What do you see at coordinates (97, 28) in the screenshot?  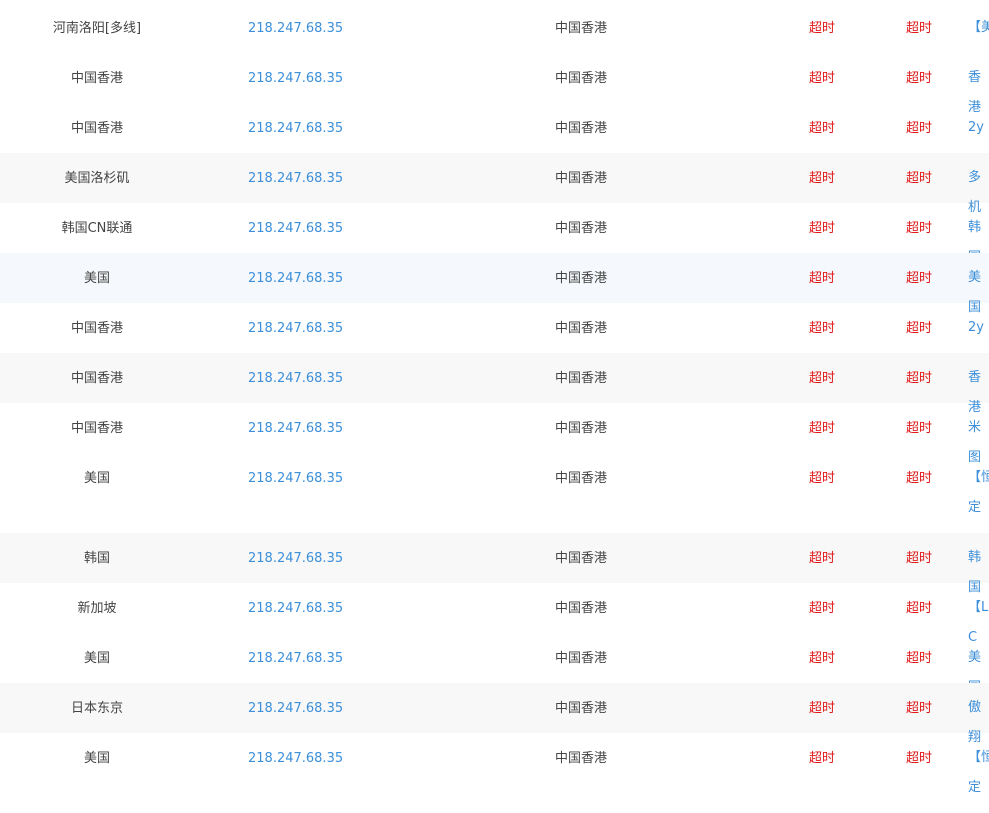 I see `node-cell: 河南洛阳[多线]` at bounding box center [97, 28].